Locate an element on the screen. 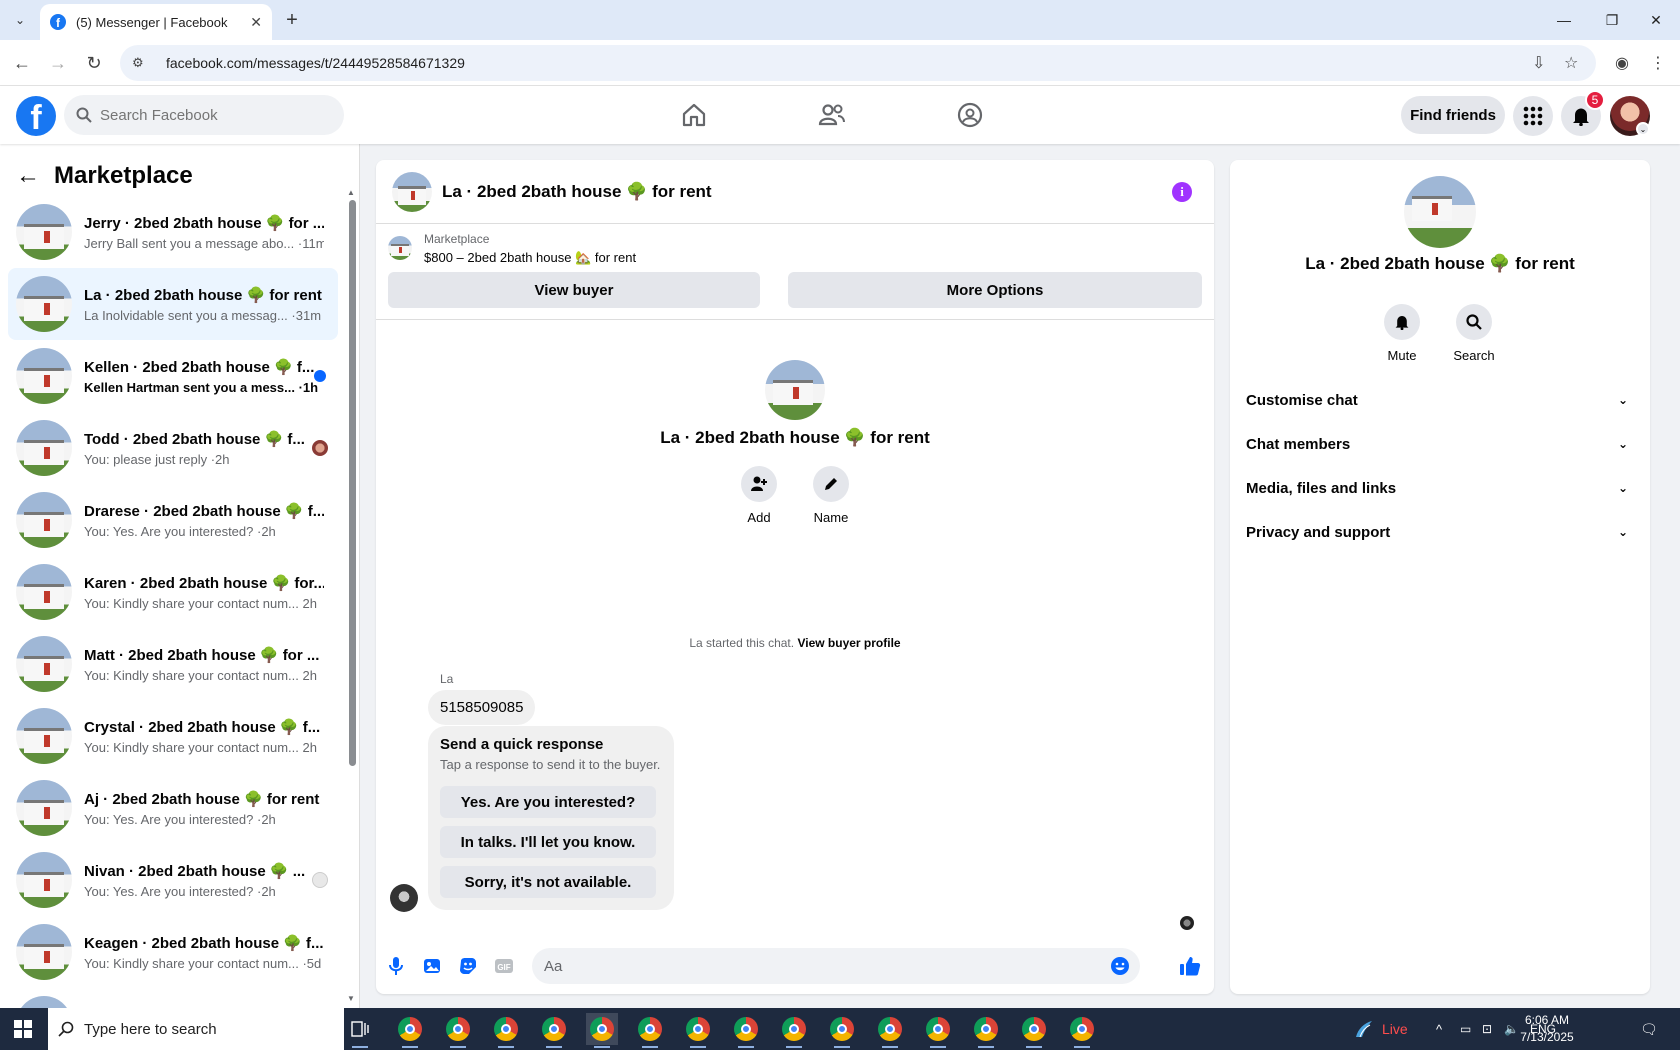 Image resolution: width=1680 pixels, height=1050 pixels. search-action: Search is located at coordinates (1474, 333).